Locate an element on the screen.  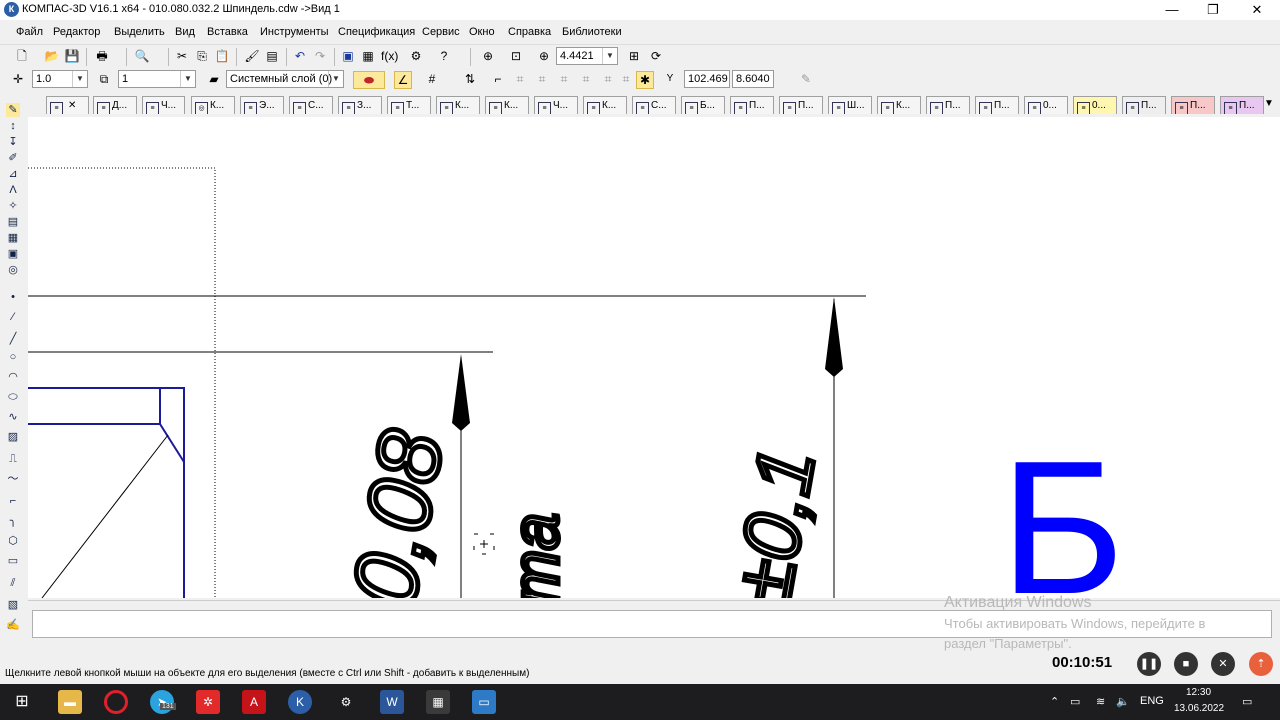
measure-icon: Ʌ is located at coordinates (13, 190).